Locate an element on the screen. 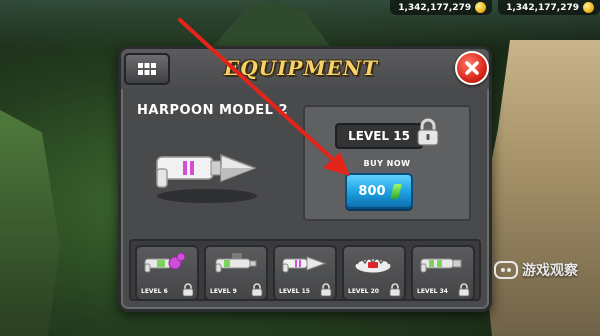 This screenshot has height=336, width=600. close-button is located at coordinates (472, 68).